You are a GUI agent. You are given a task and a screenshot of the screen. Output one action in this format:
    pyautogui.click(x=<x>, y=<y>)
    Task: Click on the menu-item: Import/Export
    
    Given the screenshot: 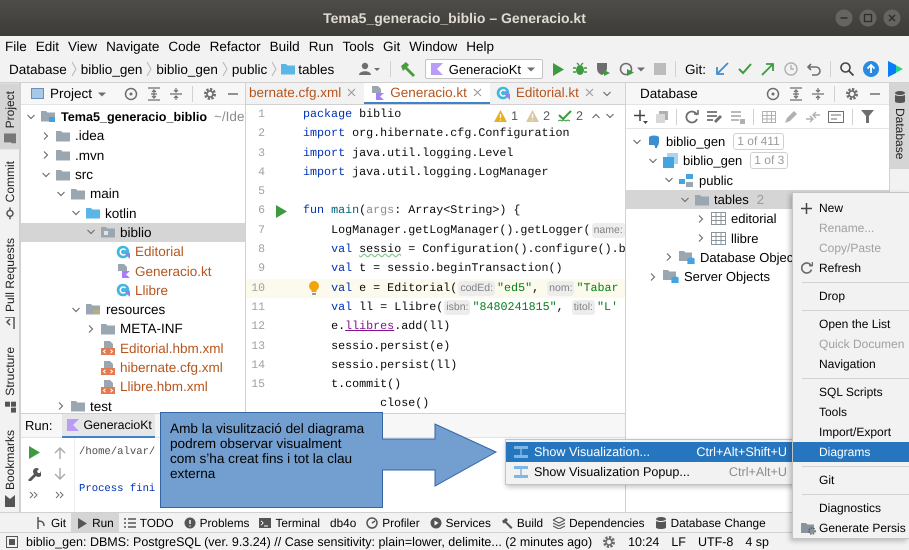 What is the action you would take?
    pyautogui.click(x=851, y=432)
    